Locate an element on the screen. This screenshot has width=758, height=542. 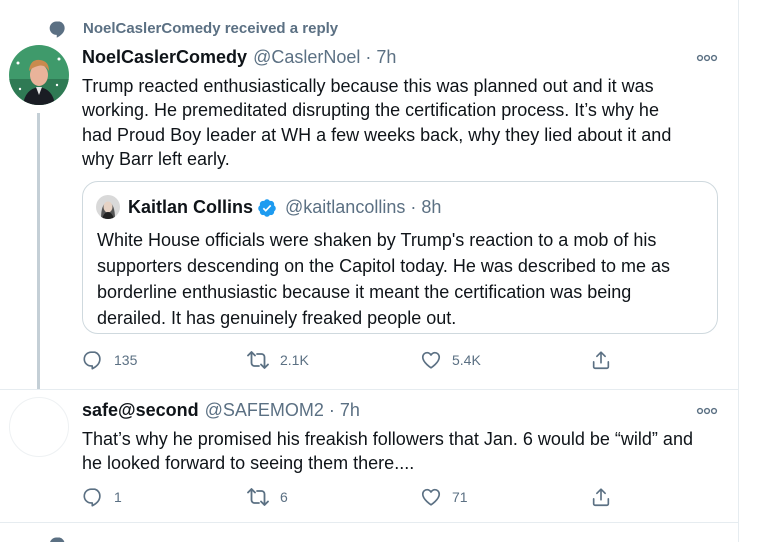
quoted-tweet-header: Kaitlan Collins @kaitlancollins · 8h is located at coordinates (284, 207).